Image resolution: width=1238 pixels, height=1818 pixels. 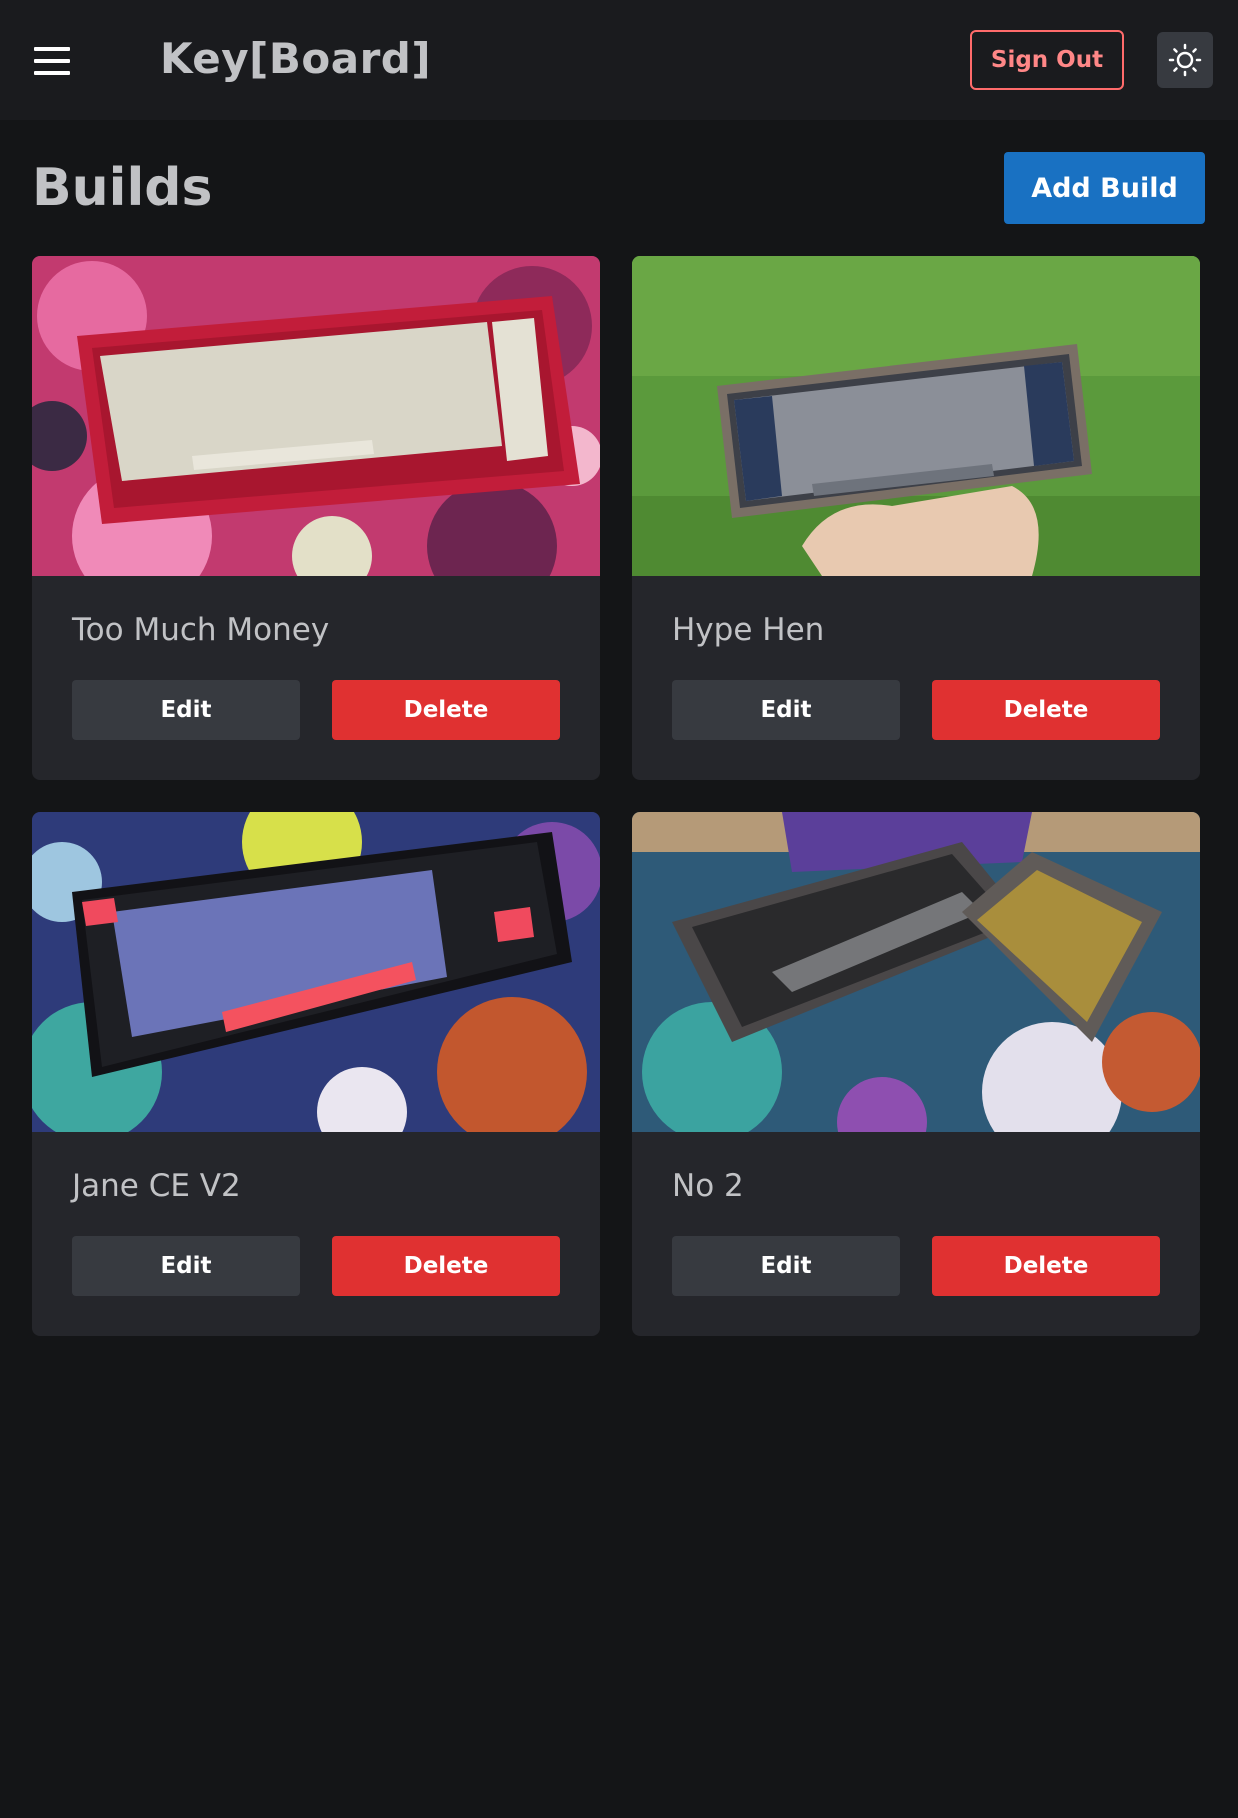 What do you see at coordinates (1047, 60) in the screenshot?
I see `sign-out-button: Sign Out` at bounding box center [1047, 60].